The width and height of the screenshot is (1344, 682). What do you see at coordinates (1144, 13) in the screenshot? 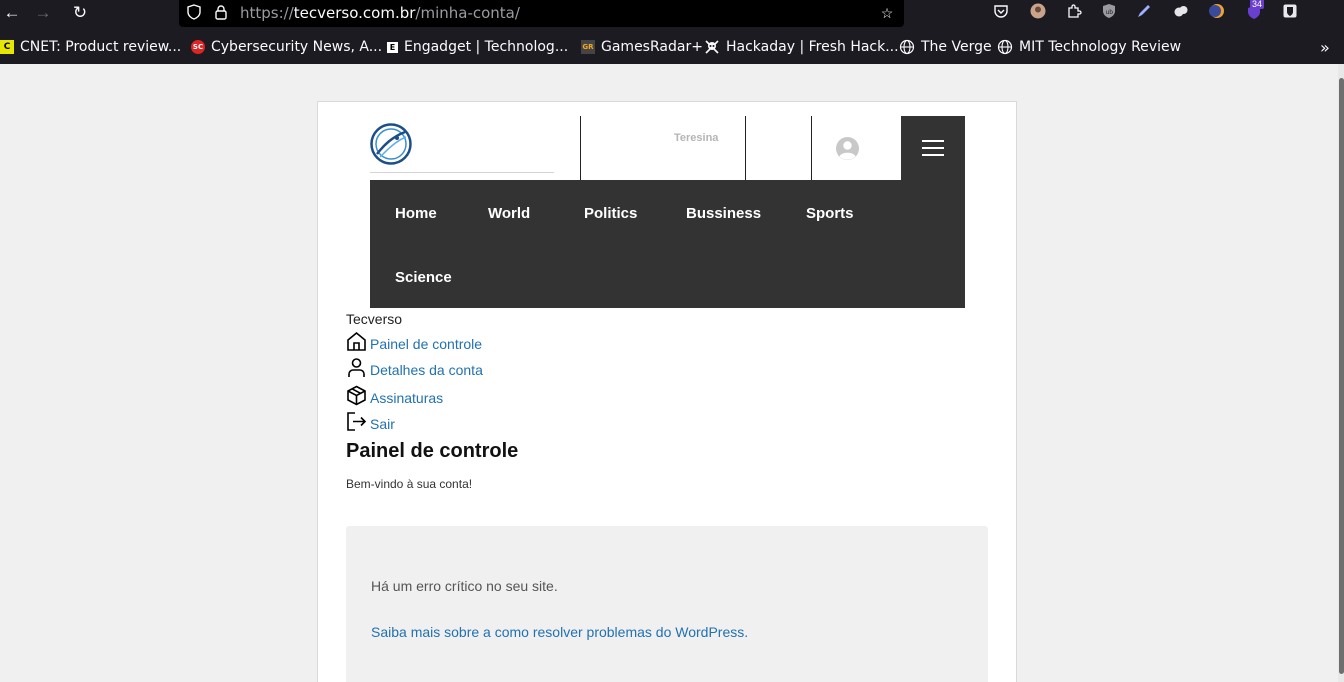
I see `pen-tool-icon` at bounding box center [1144, 13].